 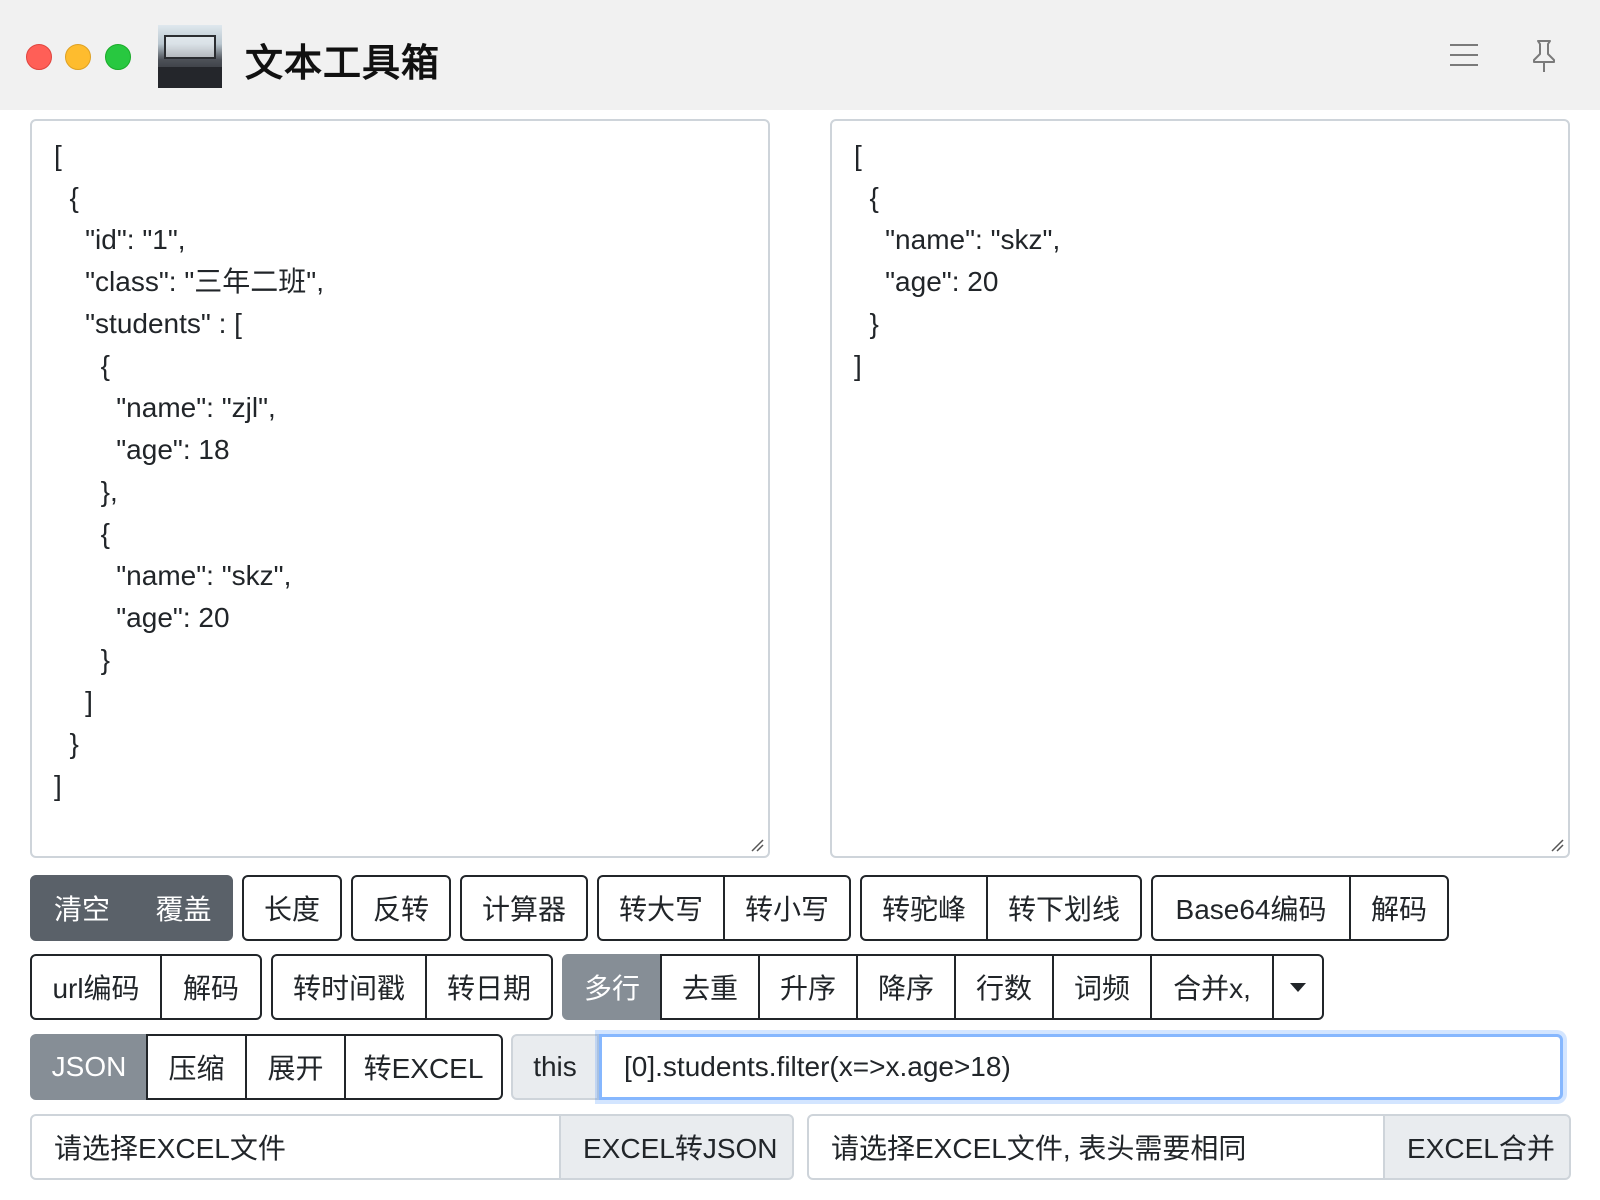 What do you see at coordinates (661, 908) in the screenshot?
I see `uppercase-button: 转大写` at bounding box center [661, 908].